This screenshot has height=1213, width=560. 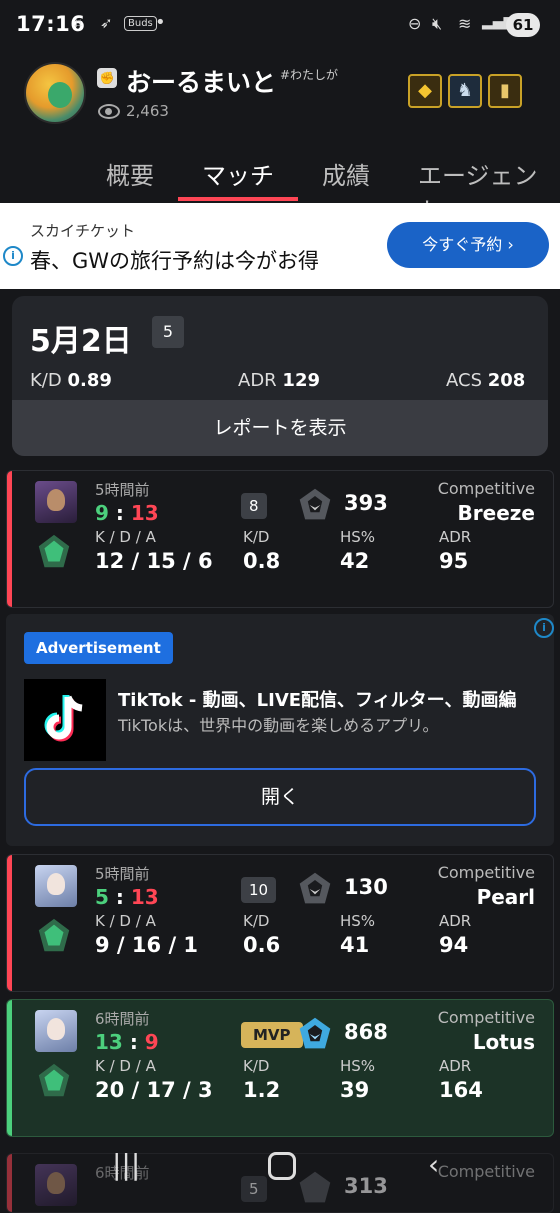 I want to click on ad-label: Advertisement, so click(x=98, y=648).